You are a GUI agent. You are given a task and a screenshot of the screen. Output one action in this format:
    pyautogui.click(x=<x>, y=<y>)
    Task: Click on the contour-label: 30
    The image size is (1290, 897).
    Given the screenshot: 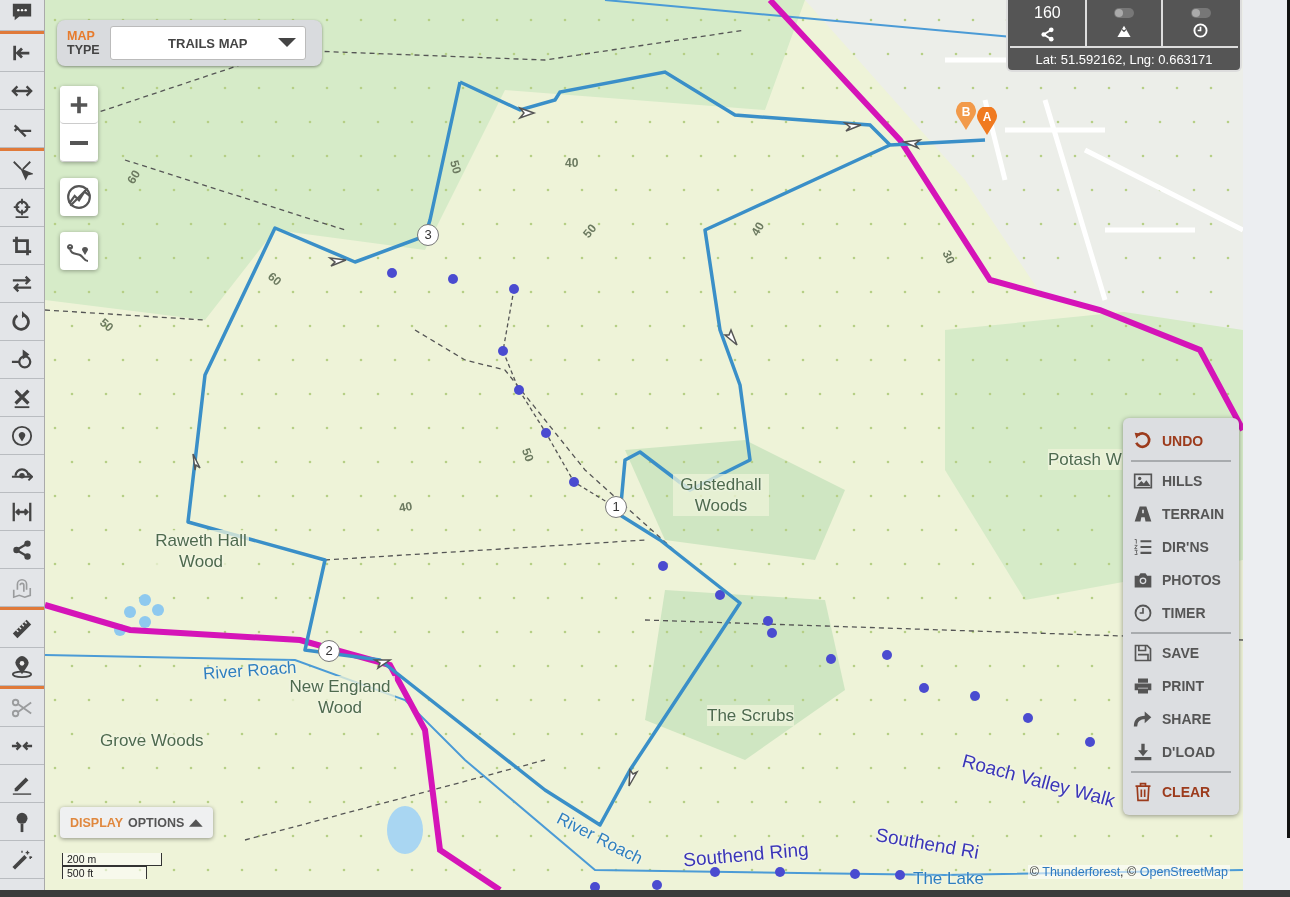 What is the action you would take?
    pyautogui.click(x=948, y=257)
    